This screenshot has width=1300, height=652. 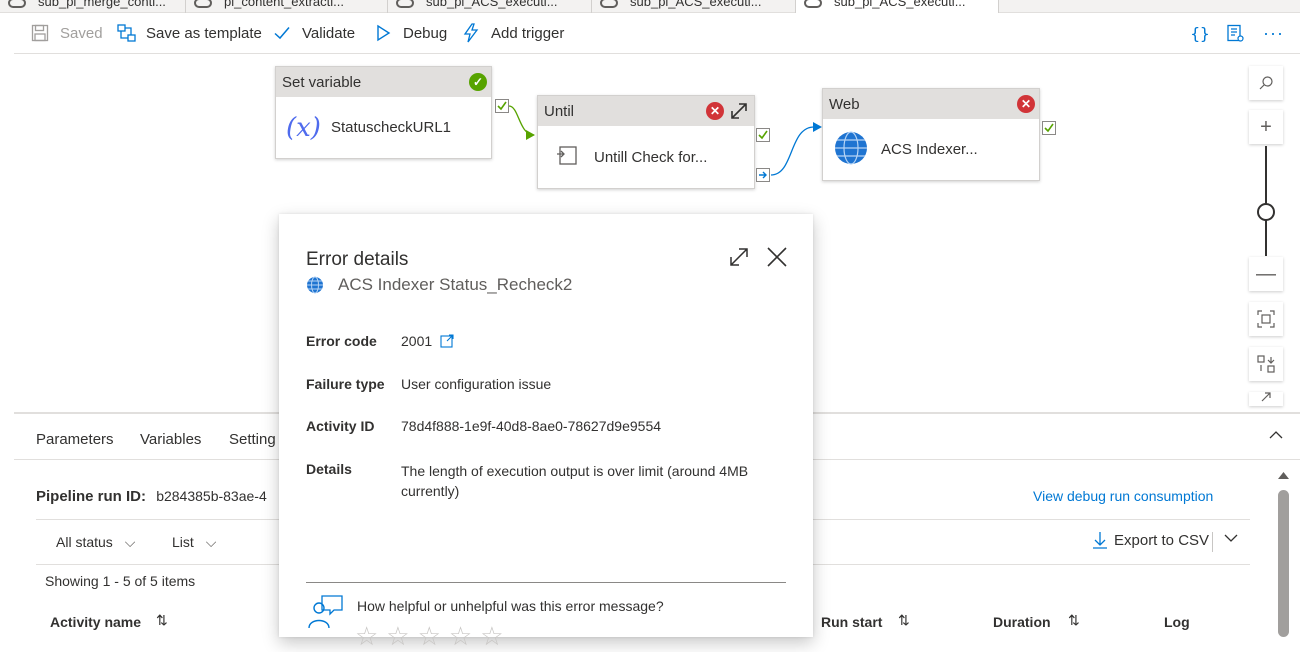 I want to click on scrollbar-thumb, so click(x=1283, y=563).